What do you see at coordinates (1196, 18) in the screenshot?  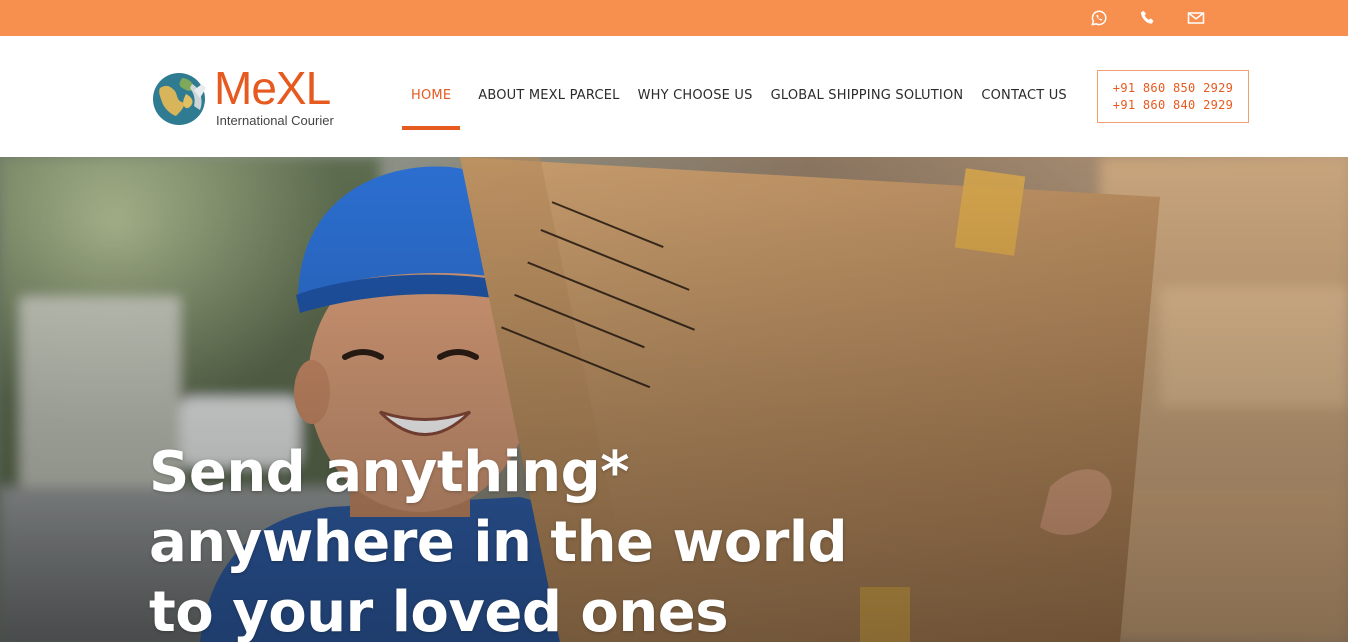 I see `mail-icon` at bounding box center [1196, 18].